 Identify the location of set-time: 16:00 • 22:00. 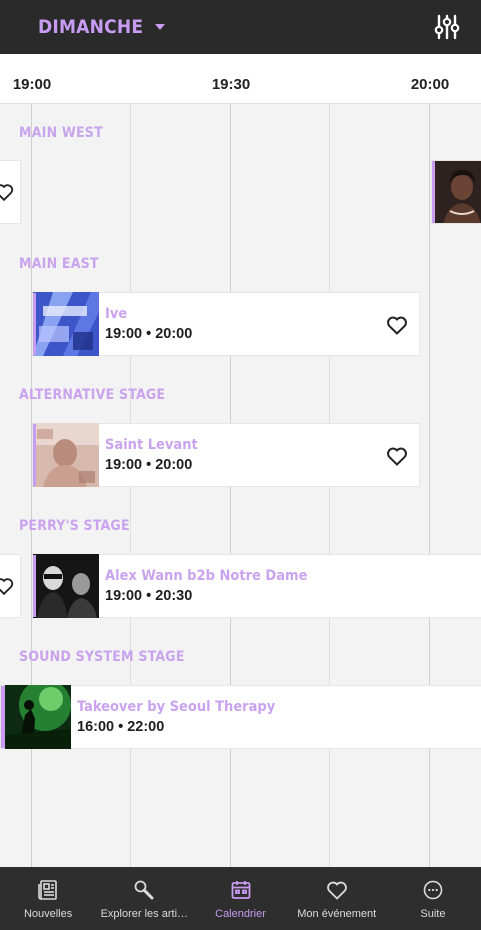
(121, 727).